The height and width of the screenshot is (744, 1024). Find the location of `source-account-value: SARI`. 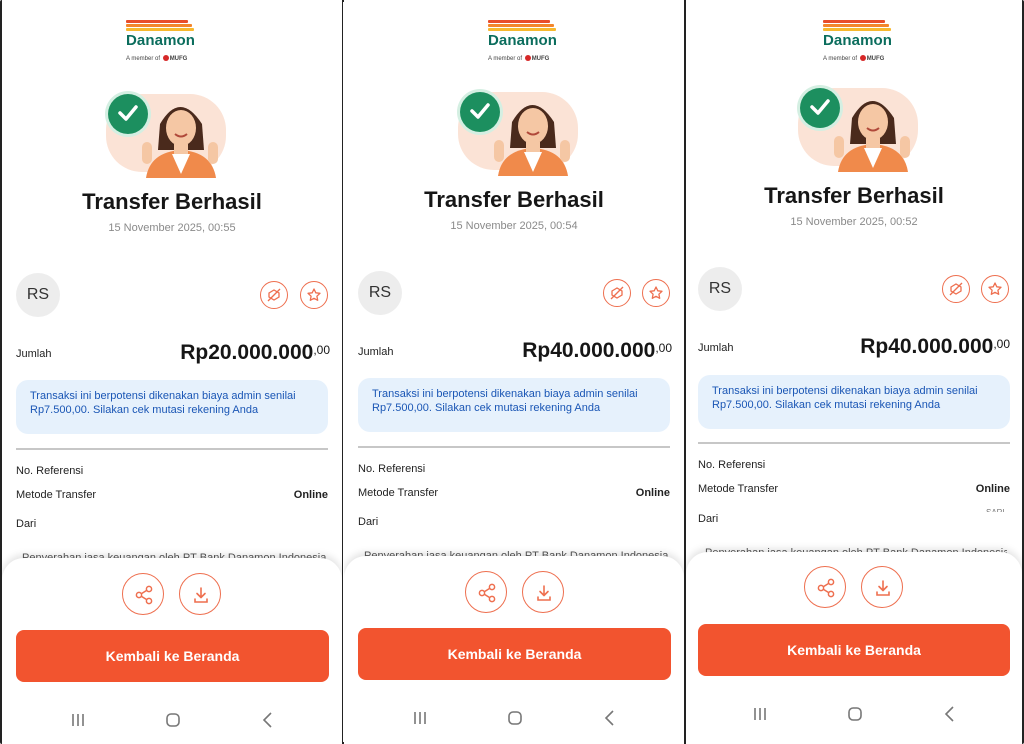

source-account-value: SARI is located at coordinates (995, 509).